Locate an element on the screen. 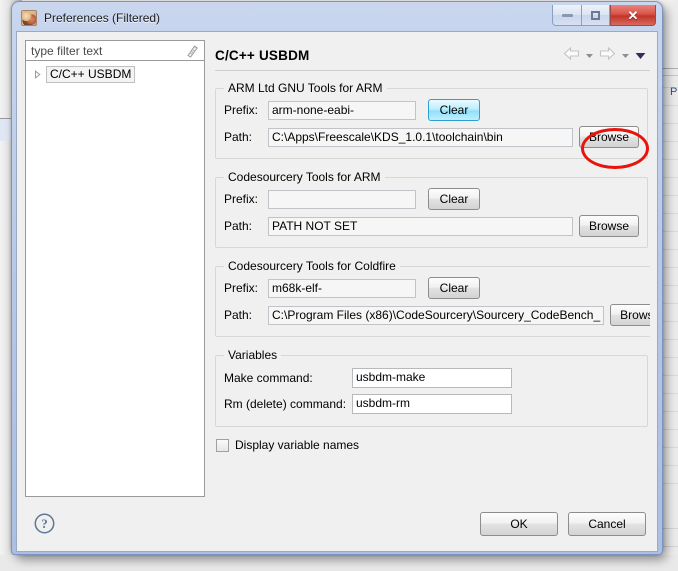 This screenshot has height=571, width=678. background-right-label: P is located at coordinates (674, 92).